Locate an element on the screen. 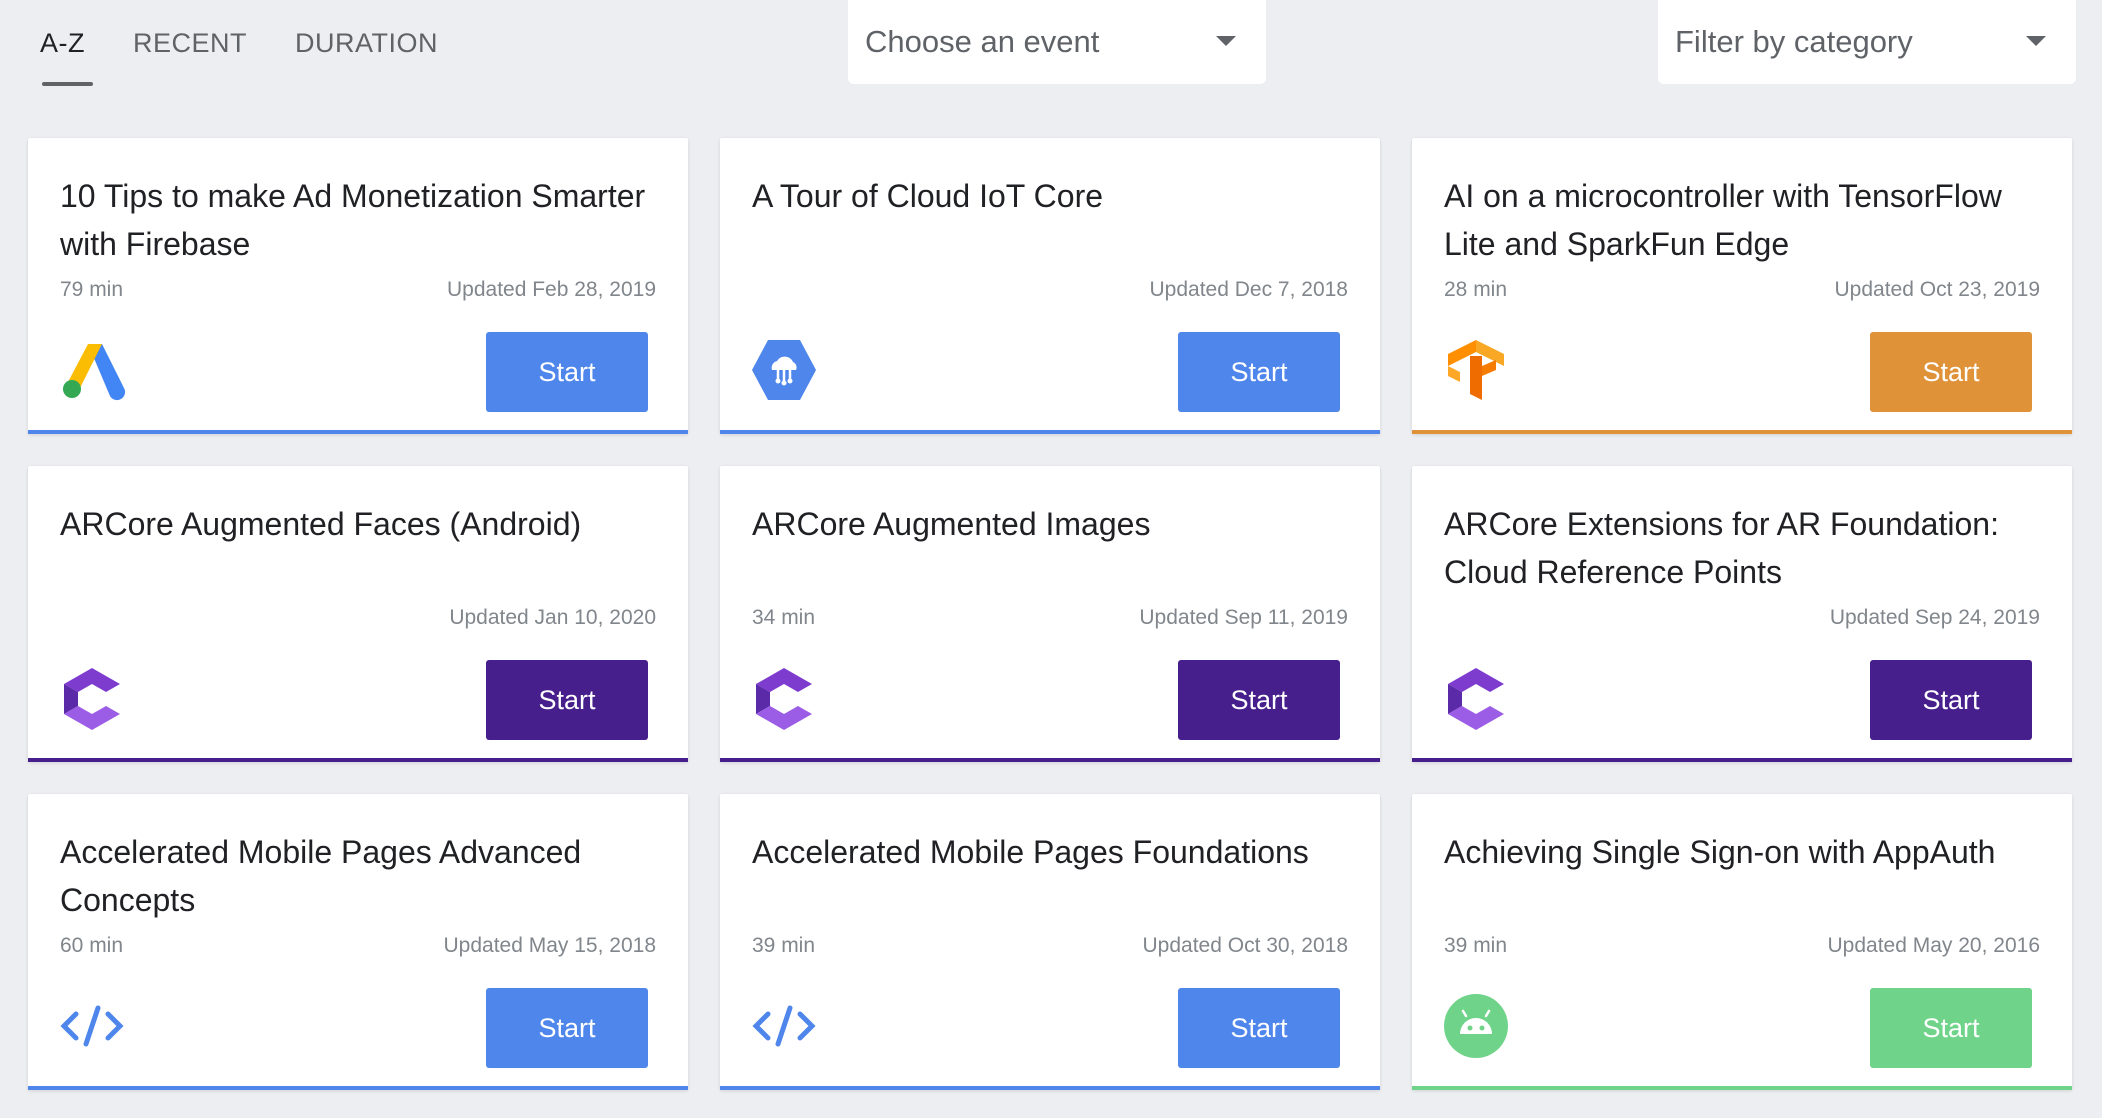 The image size is (2102, 1118). tensorflow-icon is located at coordinates (1476, 370).